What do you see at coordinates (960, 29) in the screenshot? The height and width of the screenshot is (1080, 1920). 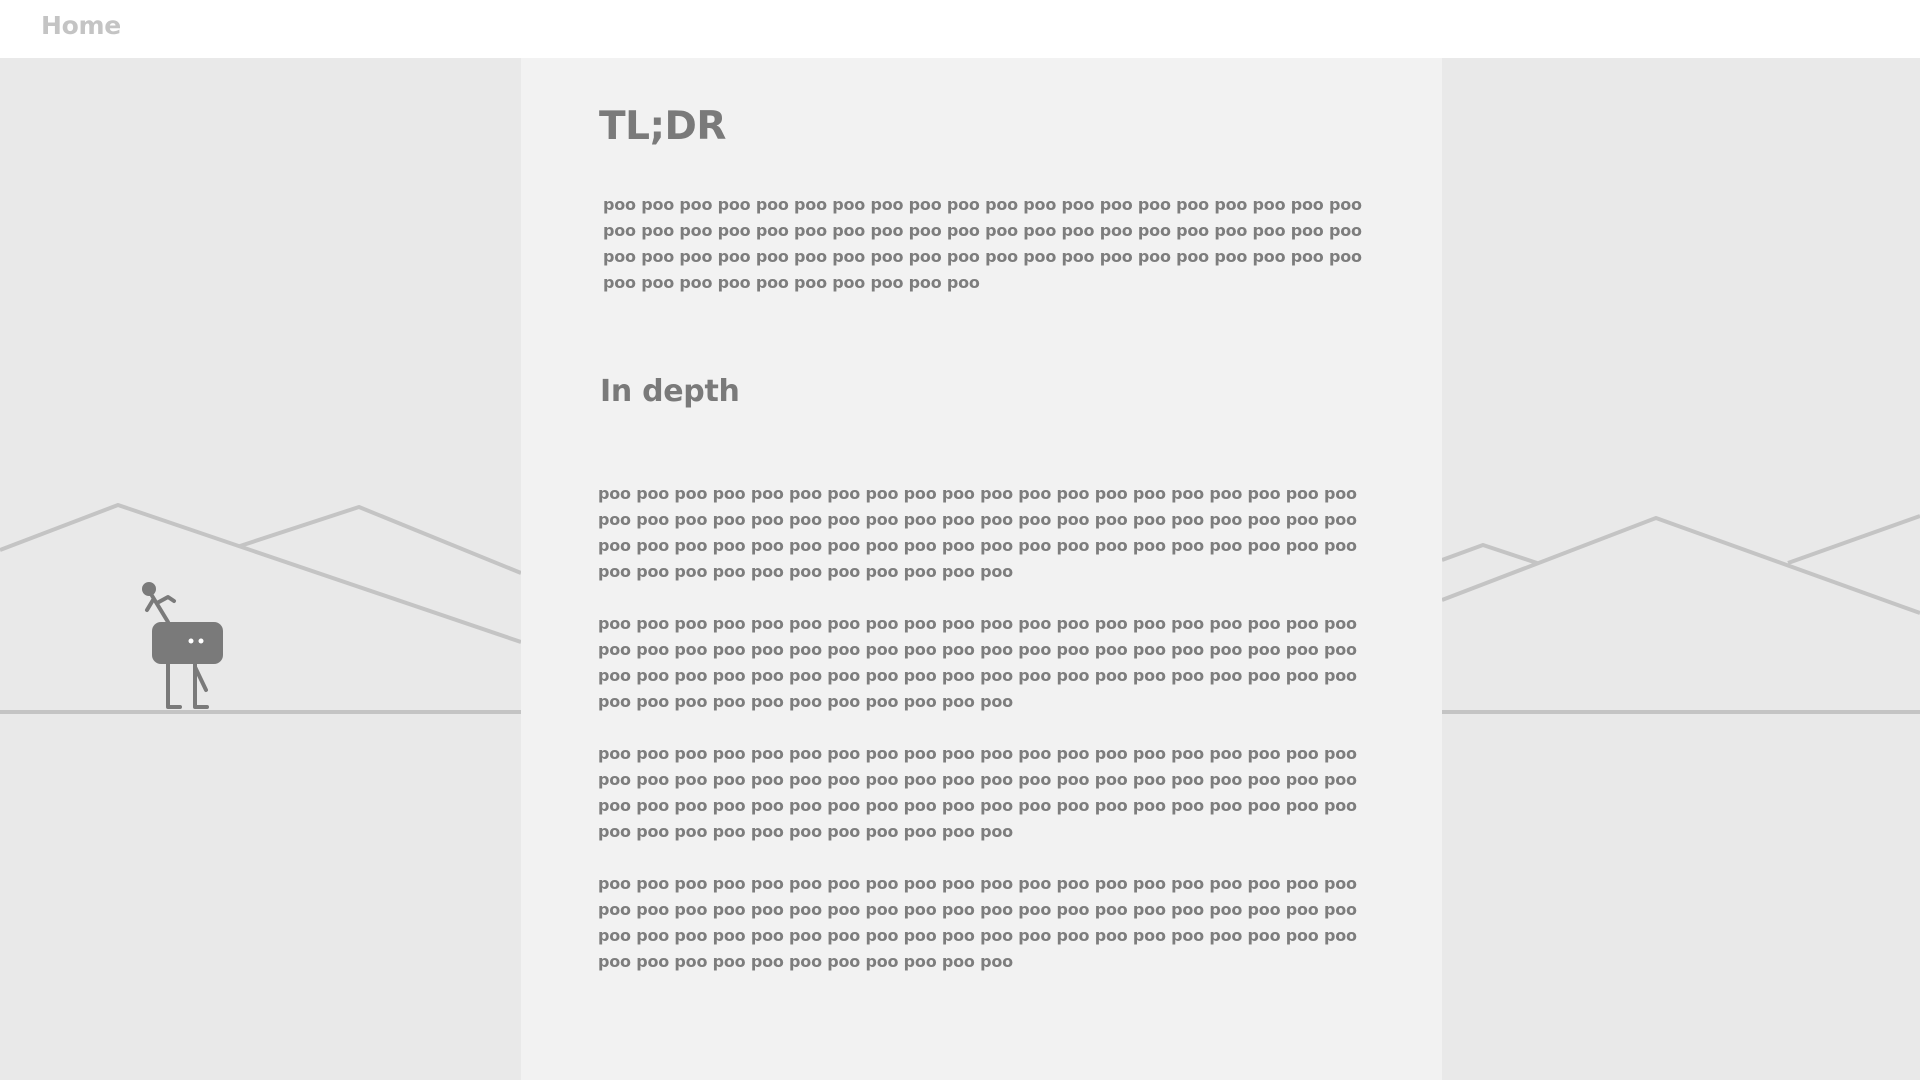 I see `top-nav-bar: Home` at bounding box center [960, 29].